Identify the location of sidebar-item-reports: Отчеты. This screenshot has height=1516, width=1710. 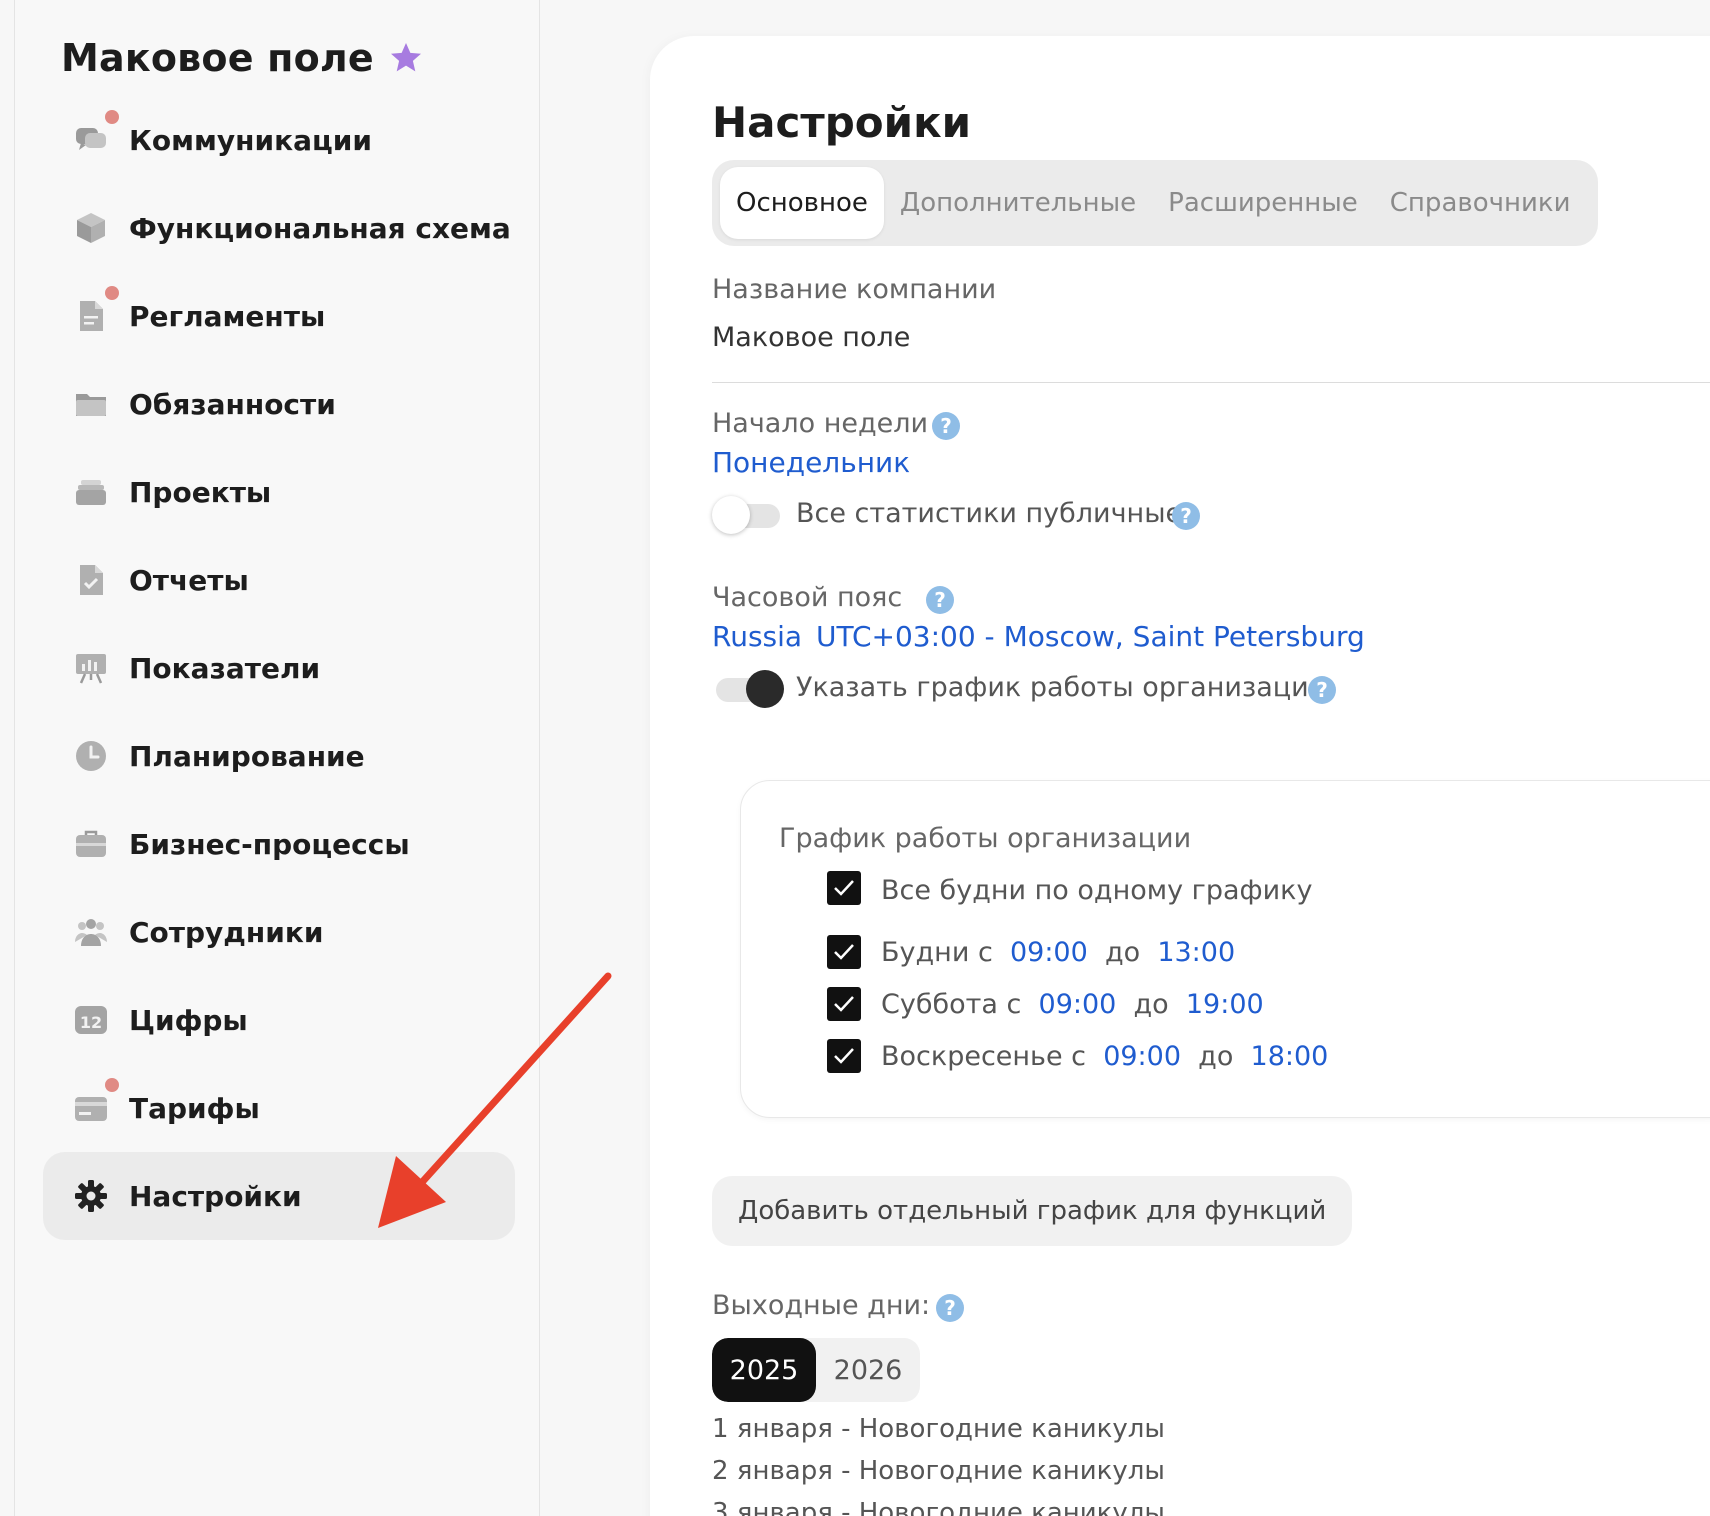
(279, 580).